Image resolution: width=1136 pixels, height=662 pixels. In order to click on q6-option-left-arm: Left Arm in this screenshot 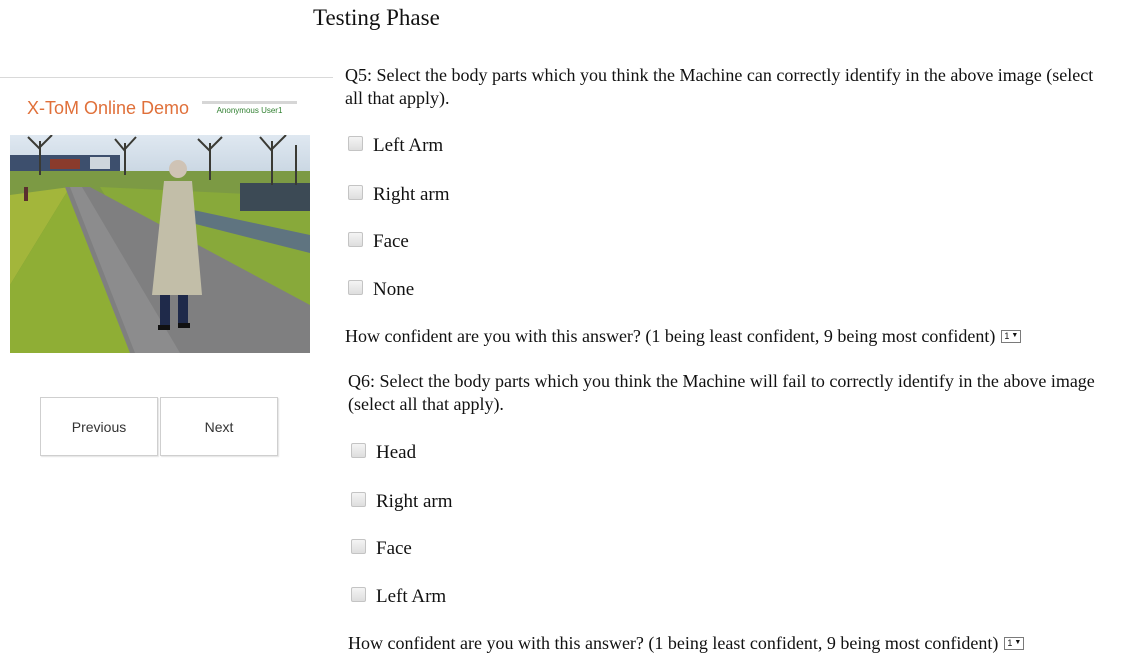, I will do `click(398, 597)`.